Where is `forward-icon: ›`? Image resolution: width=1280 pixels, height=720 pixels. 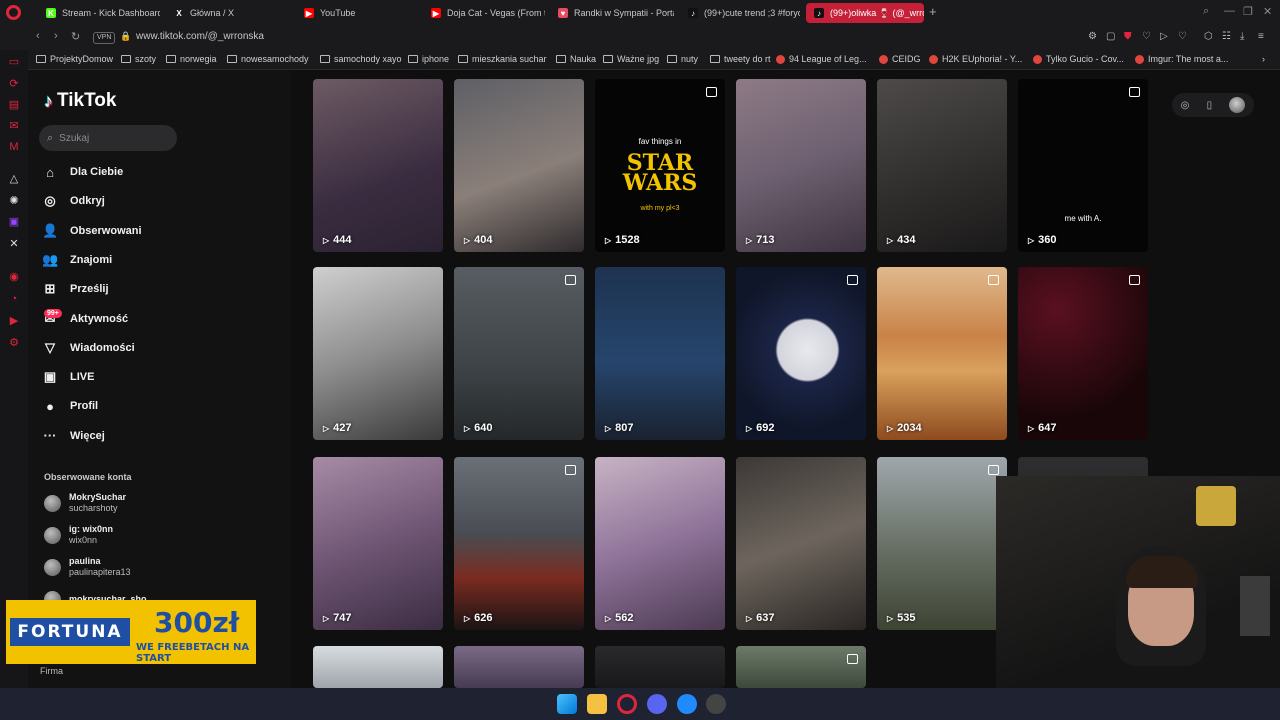
forward-icon: › is located at coordinates (56, 36).